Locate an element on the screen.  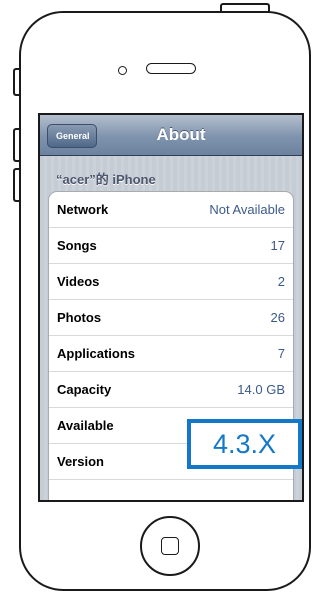
navigation-bar: General About is located at coordinates (171, 135).